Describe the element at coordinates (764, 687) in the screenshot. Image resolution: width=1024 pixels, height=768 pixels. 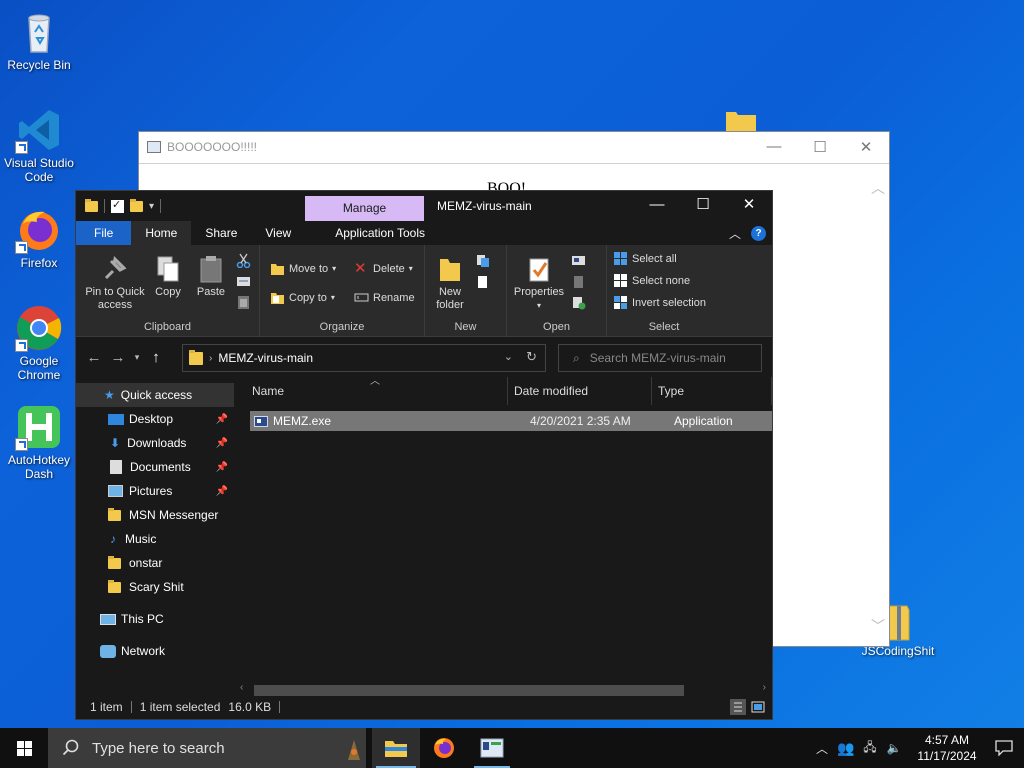
I see `scroll-right-icon: ›` at that location.